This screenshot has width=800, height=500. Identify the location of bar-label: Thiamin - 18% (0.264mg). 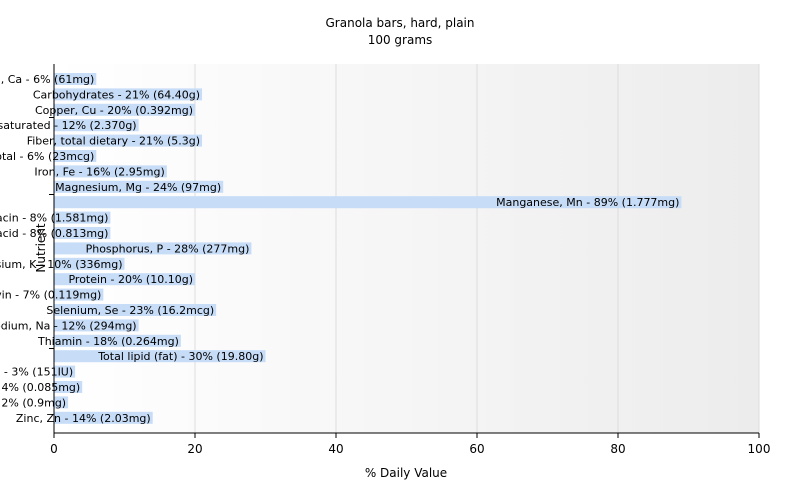
(108, 341).